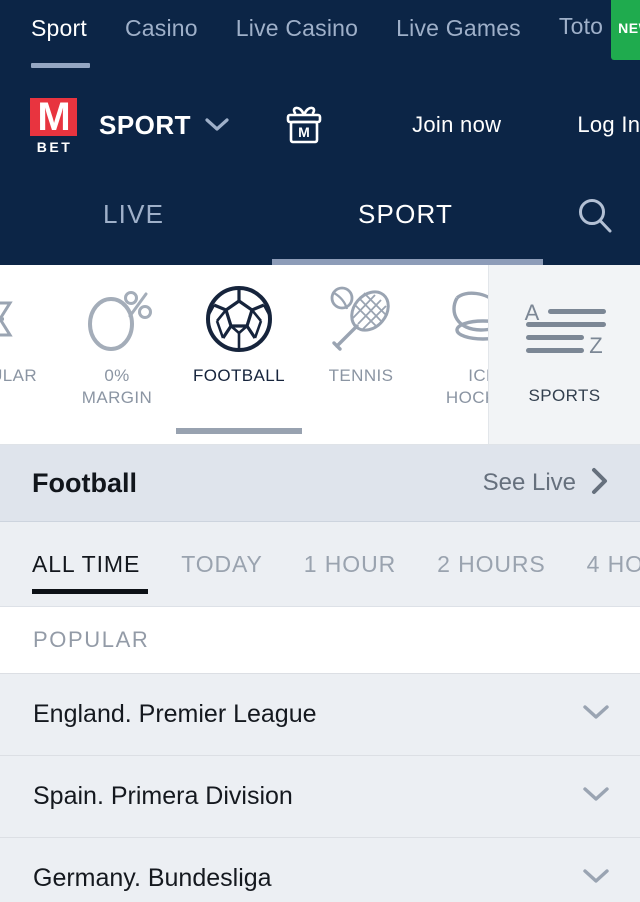 This screenshot has height=902, width=640. Describe the element at coordinates (361, 375) in the screenshot. I see `category-tennis-label: TENNIS` at that location.